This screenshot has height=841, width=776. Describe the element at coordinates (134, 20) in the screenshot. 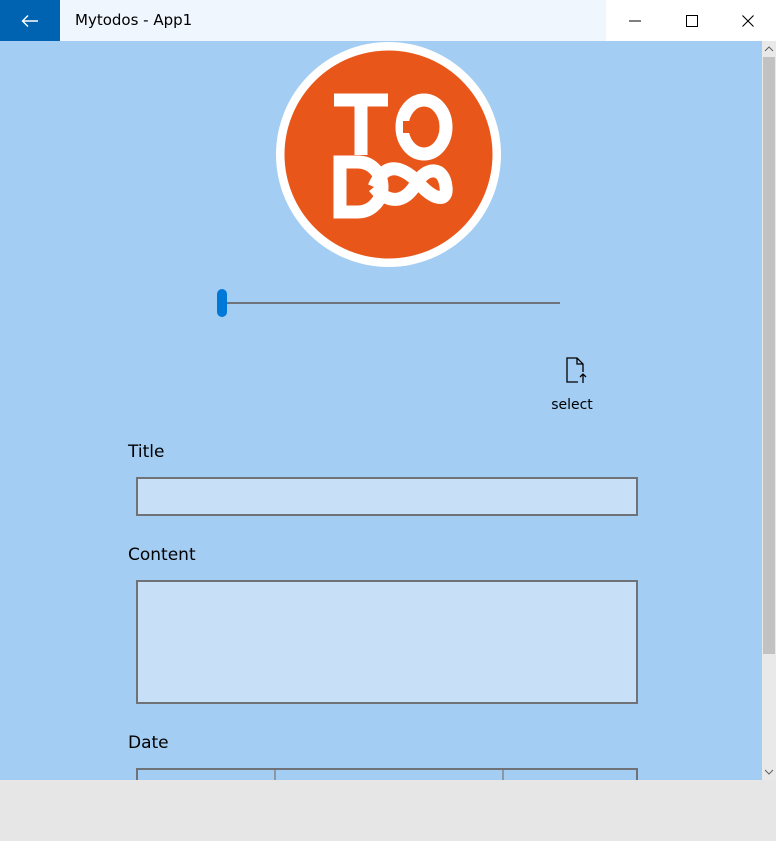

I see `window-title: Mytodos - App1` at that location.